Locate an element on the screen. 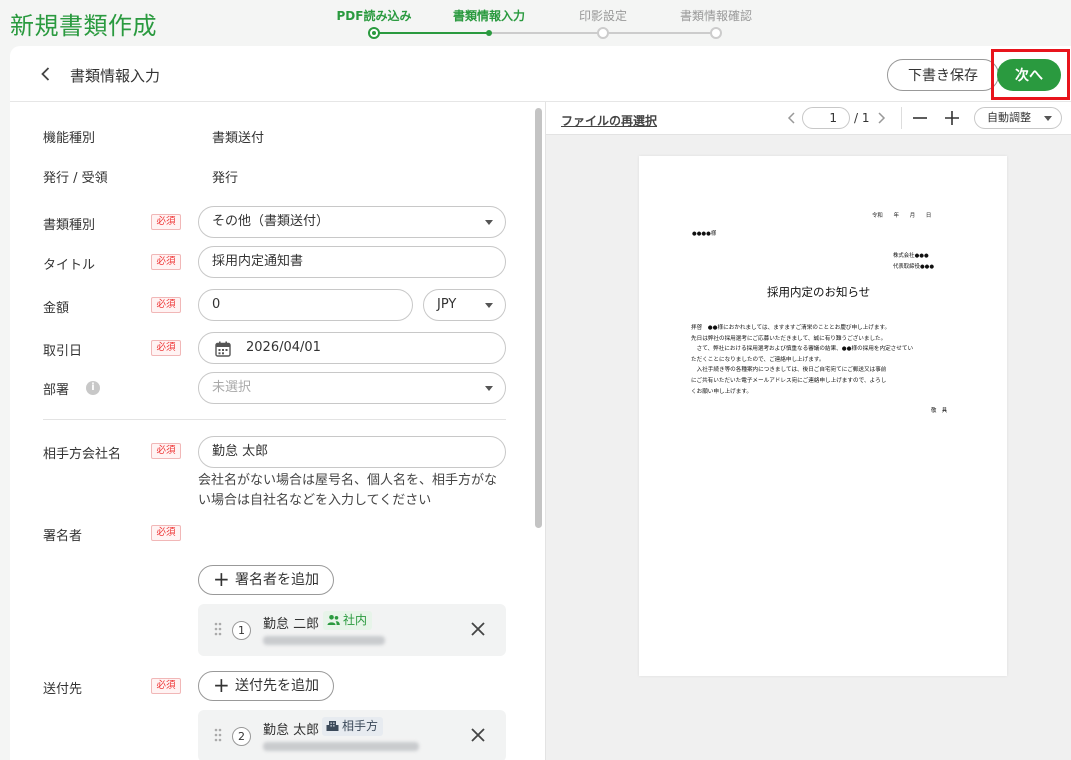 Image resolution: width=1071 pixels, height=760 pixels. step-label-confirm: 書類情報確認 is located at coordinates (716, 16).